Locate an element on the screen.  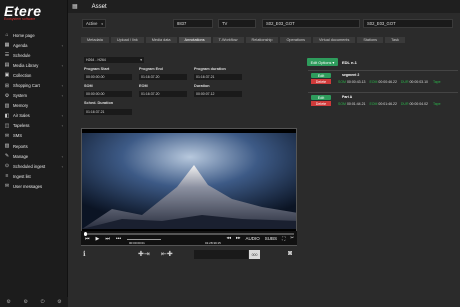
collection-icon: ▣ is located at coordinates (7, 75).